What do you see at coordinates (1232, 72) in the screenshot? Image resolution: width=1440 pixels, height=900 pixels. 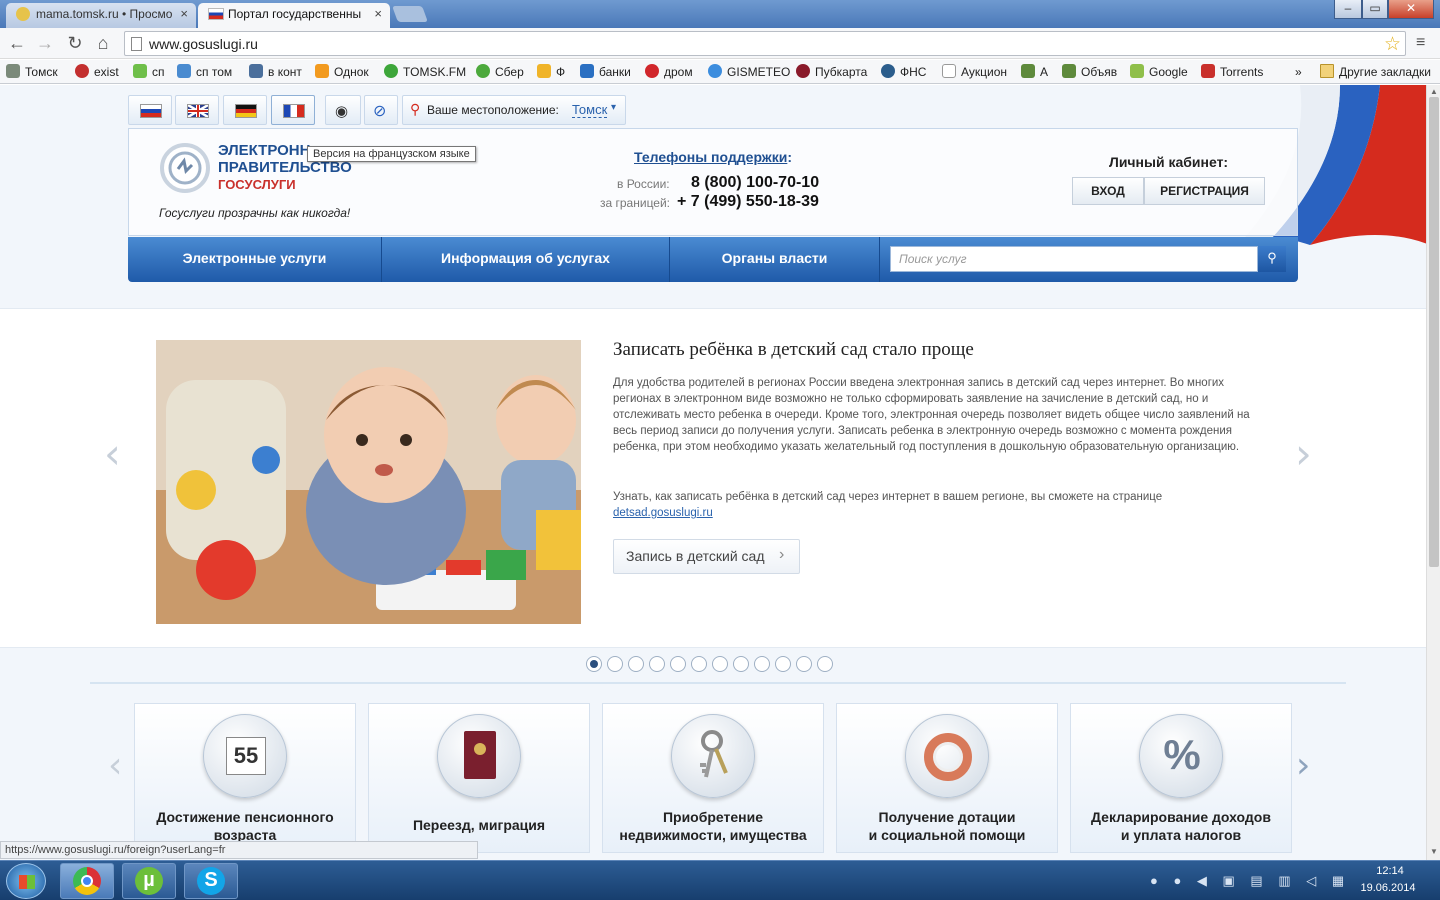 I see `bookmark-torrents: Torrents` at bounding box center [1232, 72].